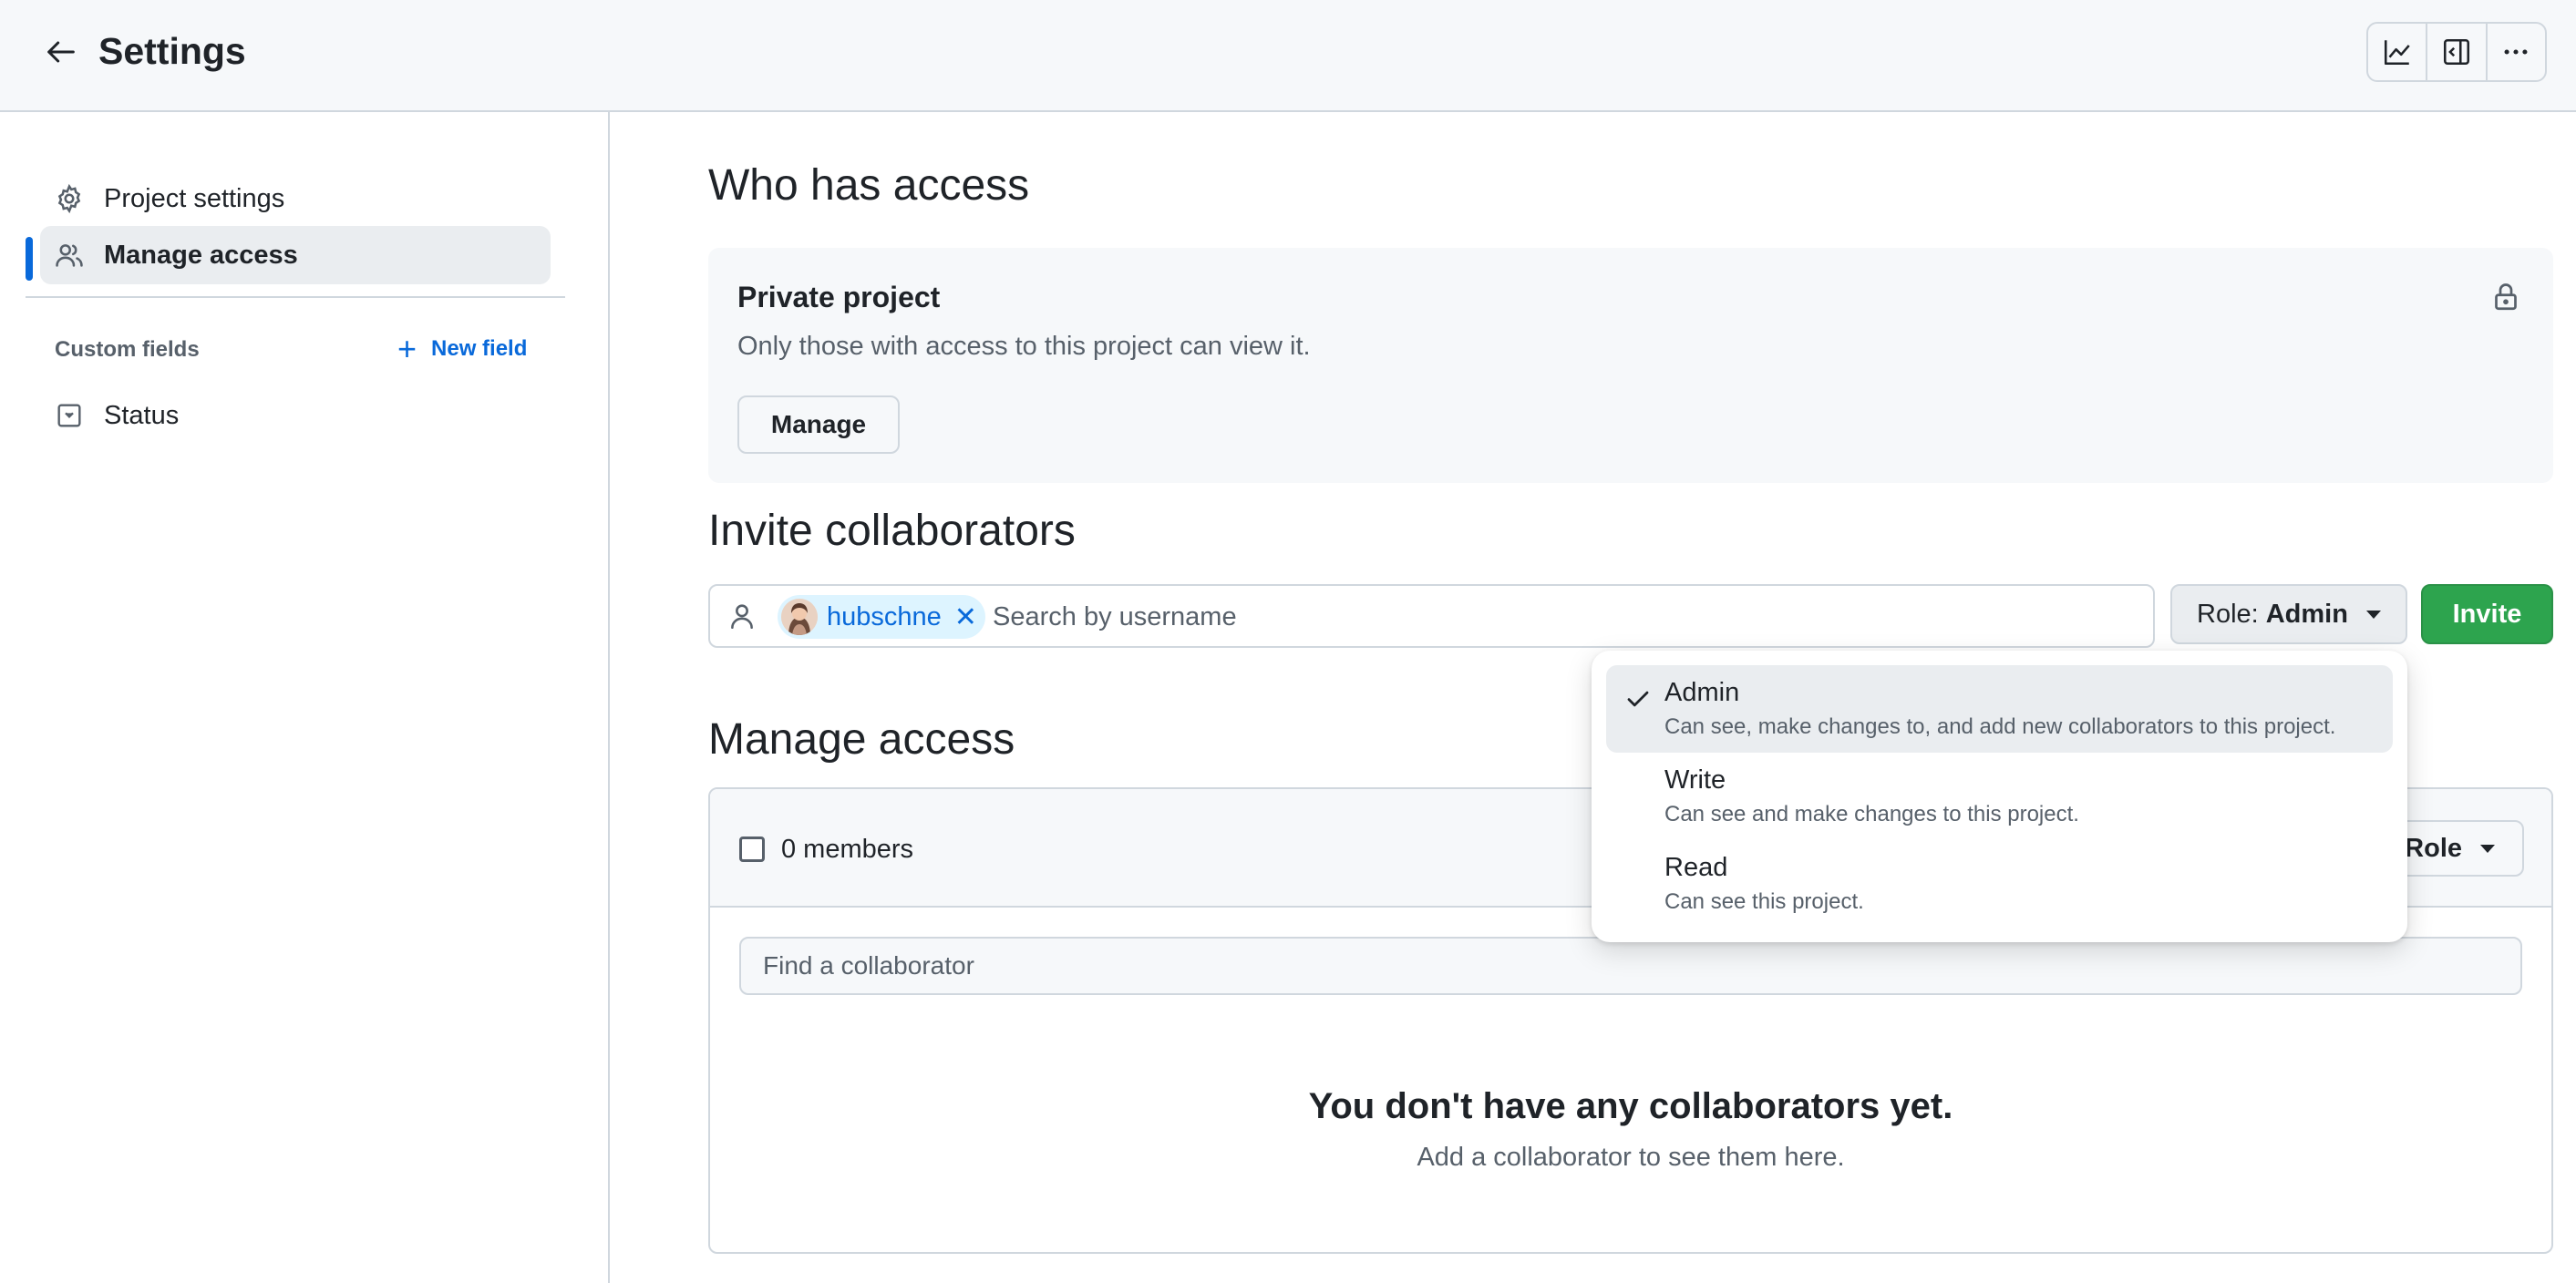  Describe the element at coordinates (1764, 902) in the screenshot. I see `role-option-description: Can see this project.` at that location.